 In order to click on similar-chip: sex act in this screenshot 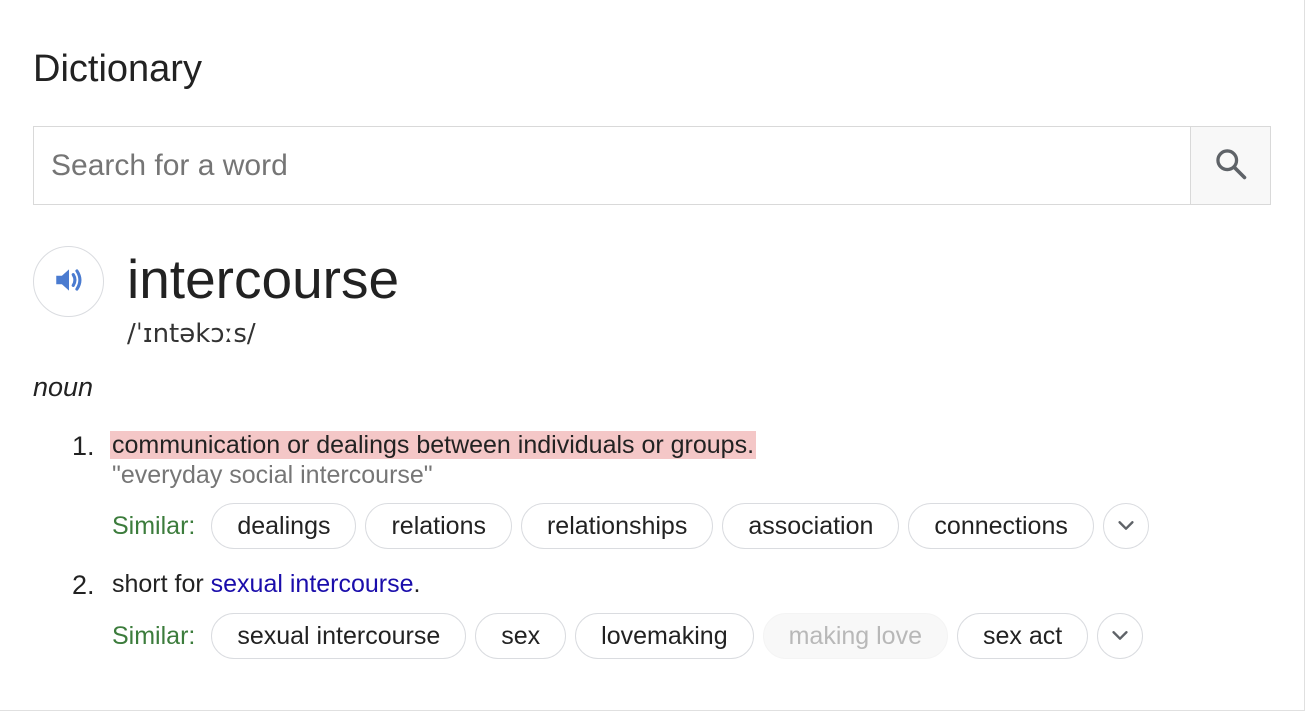, I will do `click(1023, 636)`.